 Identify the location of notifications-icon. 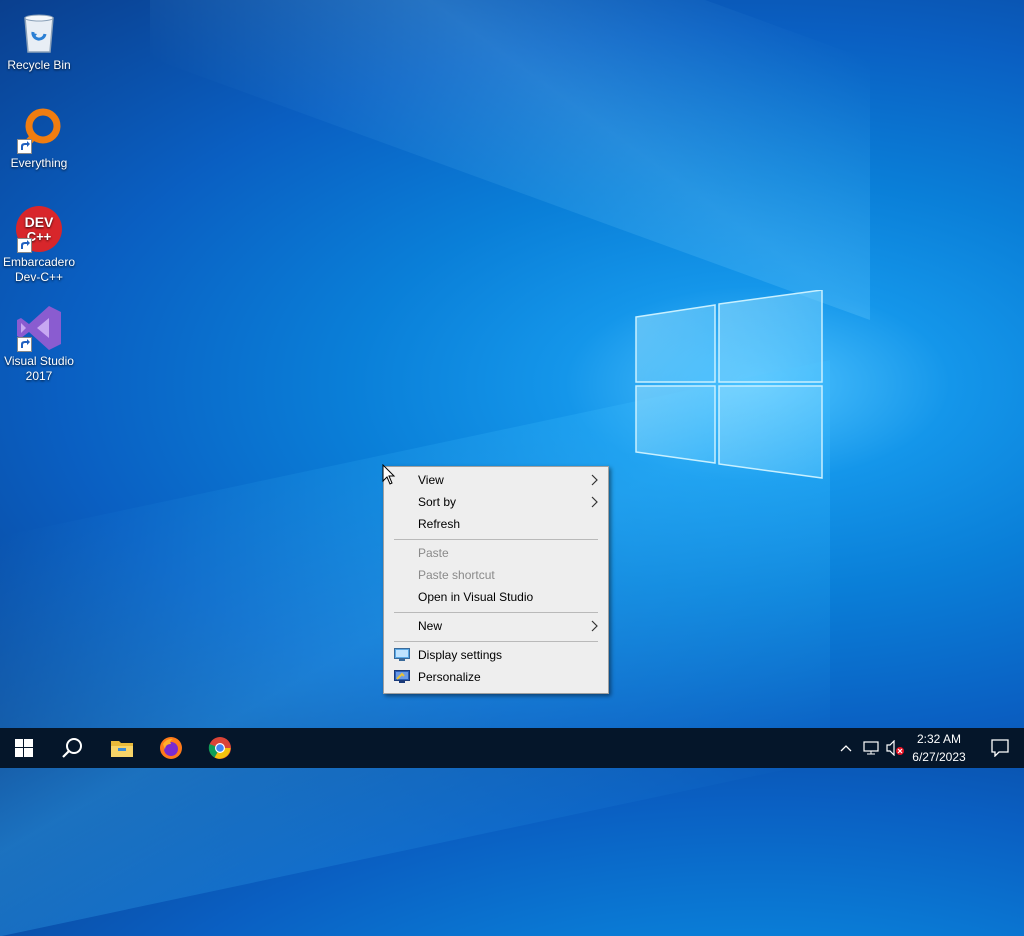
(1000, 748).